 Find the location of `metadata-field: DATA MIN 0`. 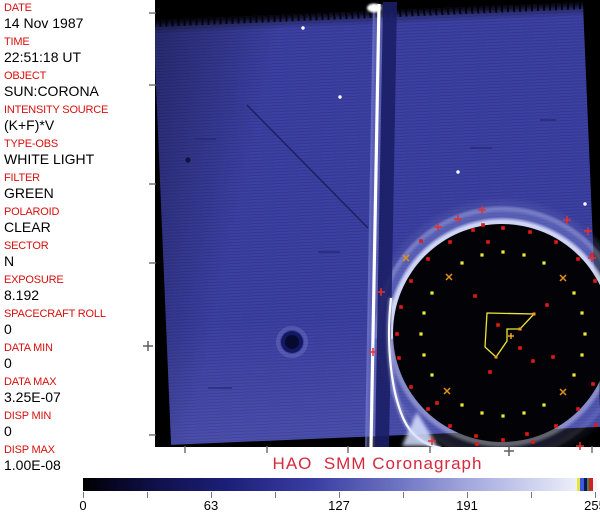

metadata-field: DATA MIN 0 is located at coordinates (77, 357).